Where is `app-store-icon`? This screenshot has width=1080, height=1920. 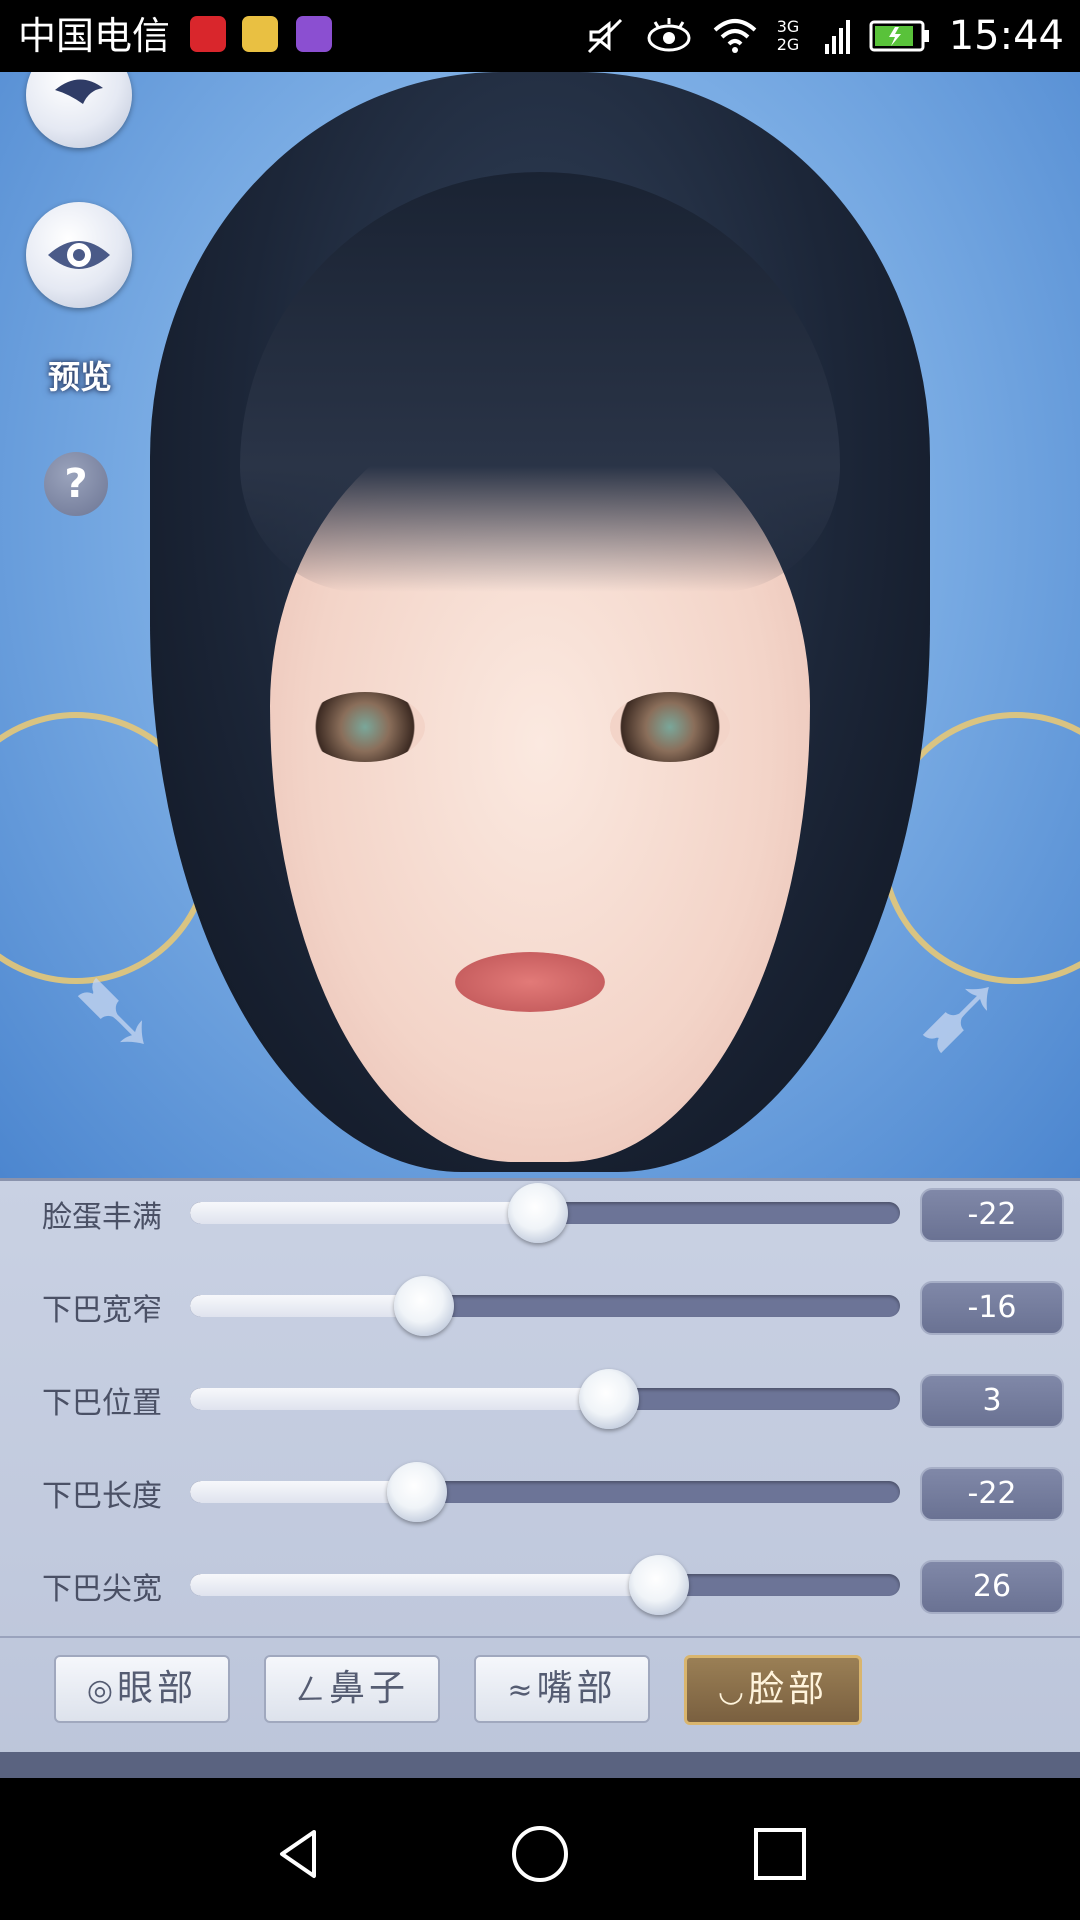
app-store-icon is located at coordinates (260, 34).